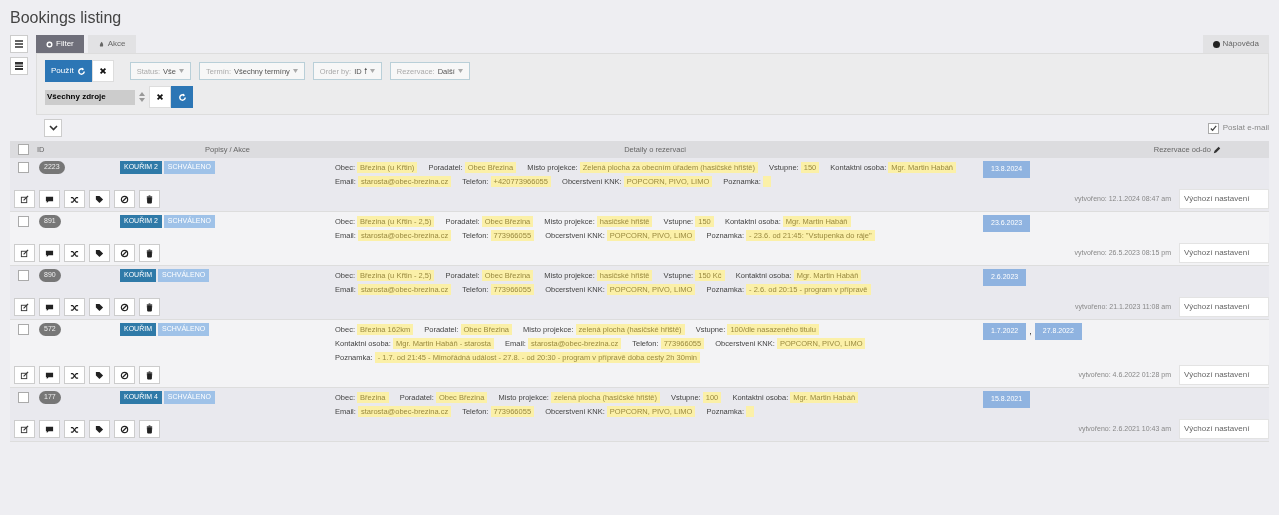  I want to click on expand-button, so click(53, 128).